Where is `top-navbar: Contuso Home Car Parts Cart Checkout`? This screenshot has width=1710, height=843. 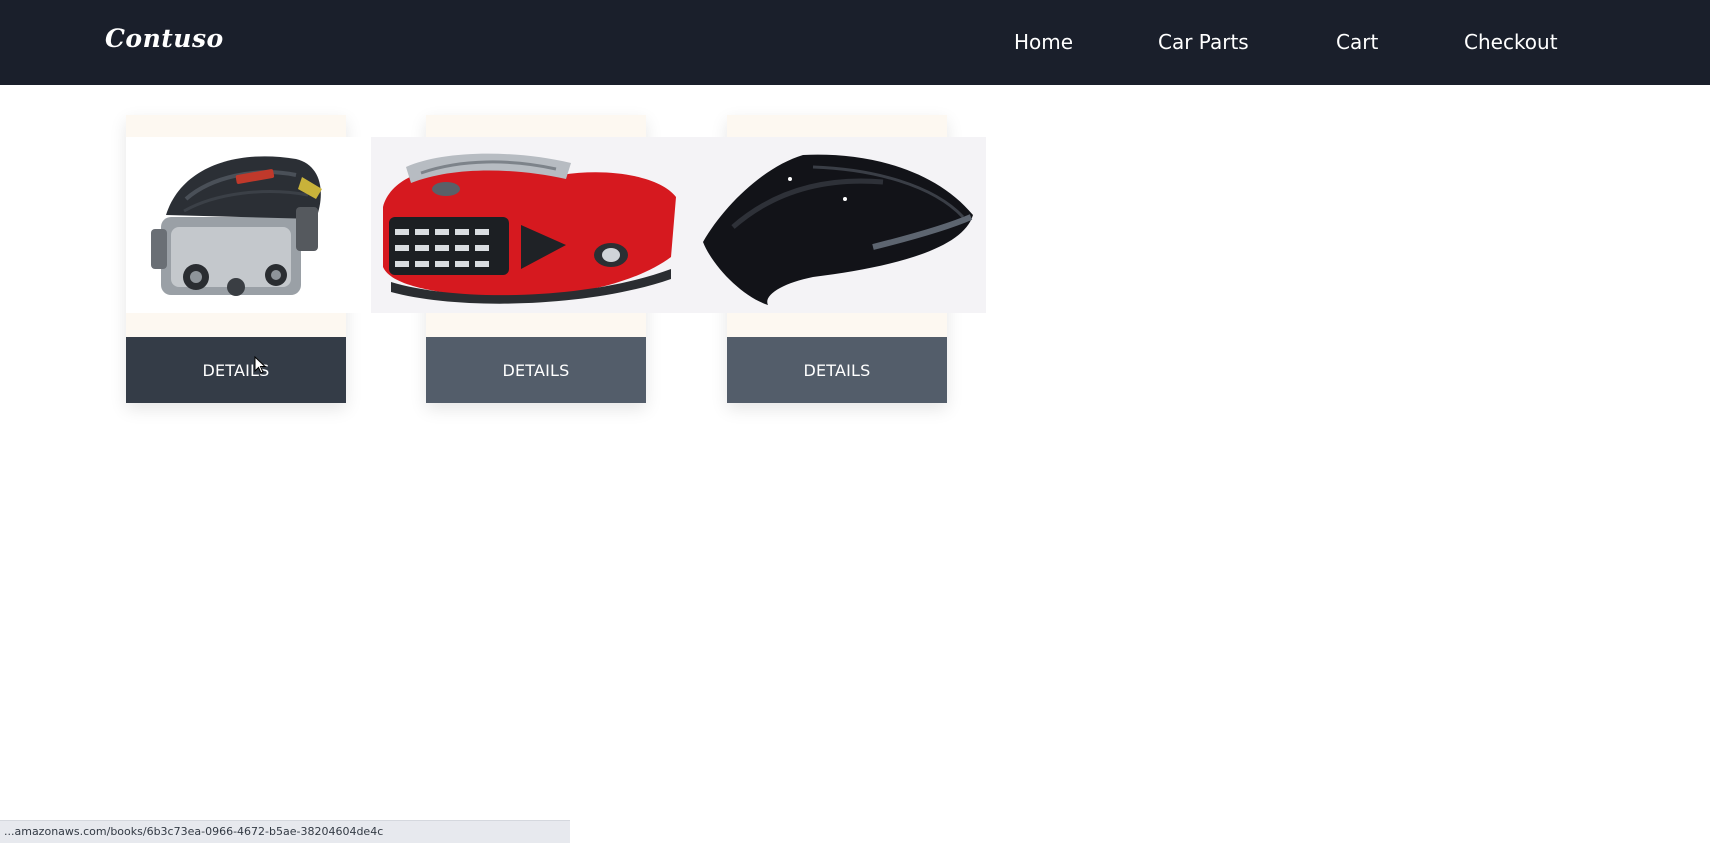
top-navbar: Contuso Home Car Parts Cart Checkout is located at coordinates (855, 42).